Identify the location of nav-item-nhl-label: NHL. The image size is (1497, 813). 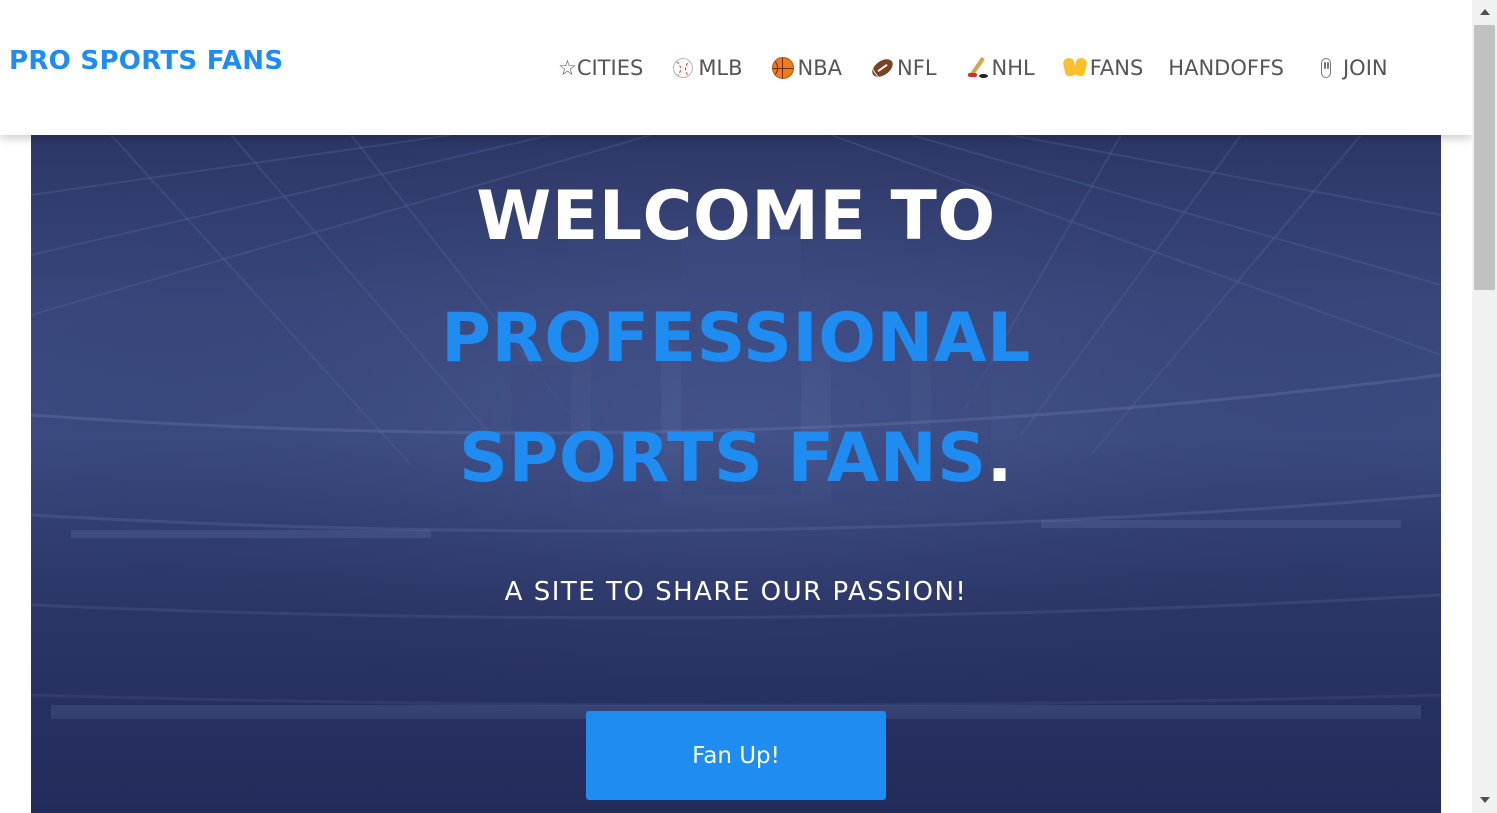
(1013, 68).